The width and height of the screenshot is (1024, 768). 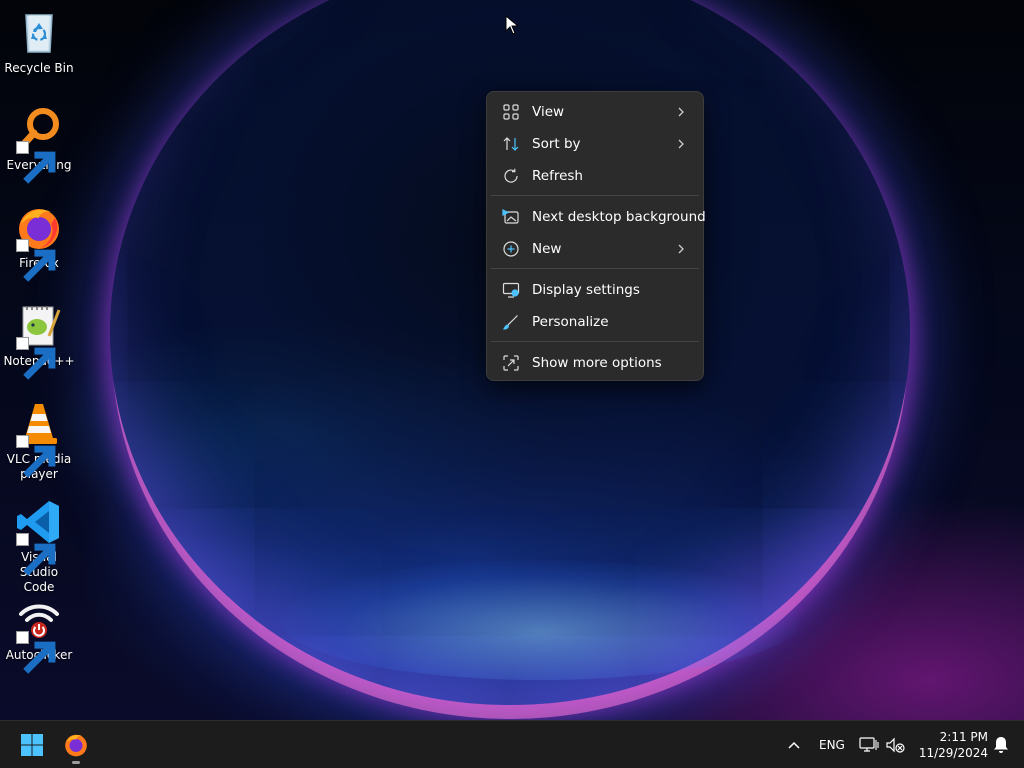 I want to click on menu-item-label: Show more options, so click(x=615, y=363).